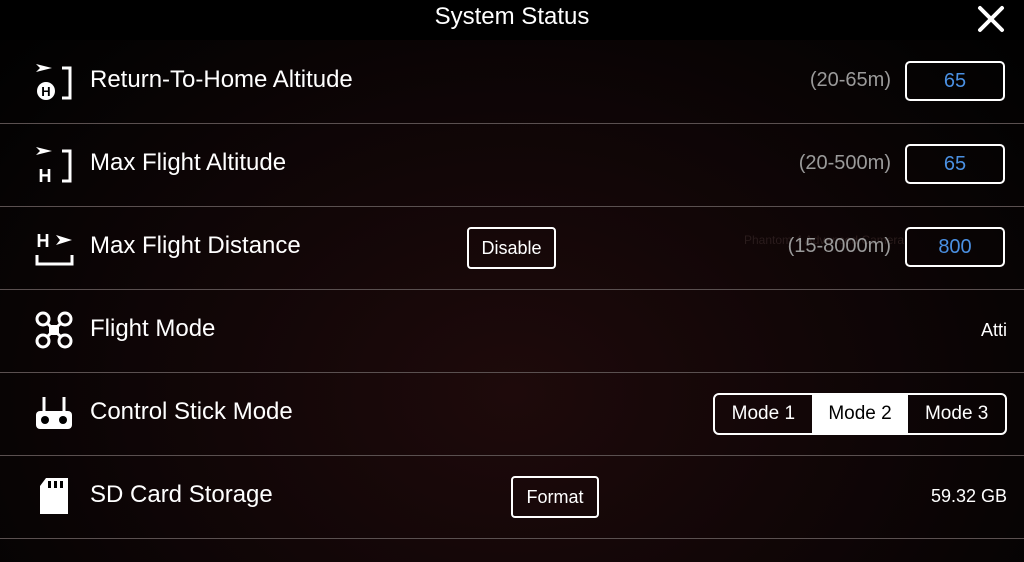 The height and width of the screenshot is (562, 1024). What do you see at coordinates (955, 81) in the screenshot?
I see `rth-altitude-input: 65` at bounding box center [955, 81].